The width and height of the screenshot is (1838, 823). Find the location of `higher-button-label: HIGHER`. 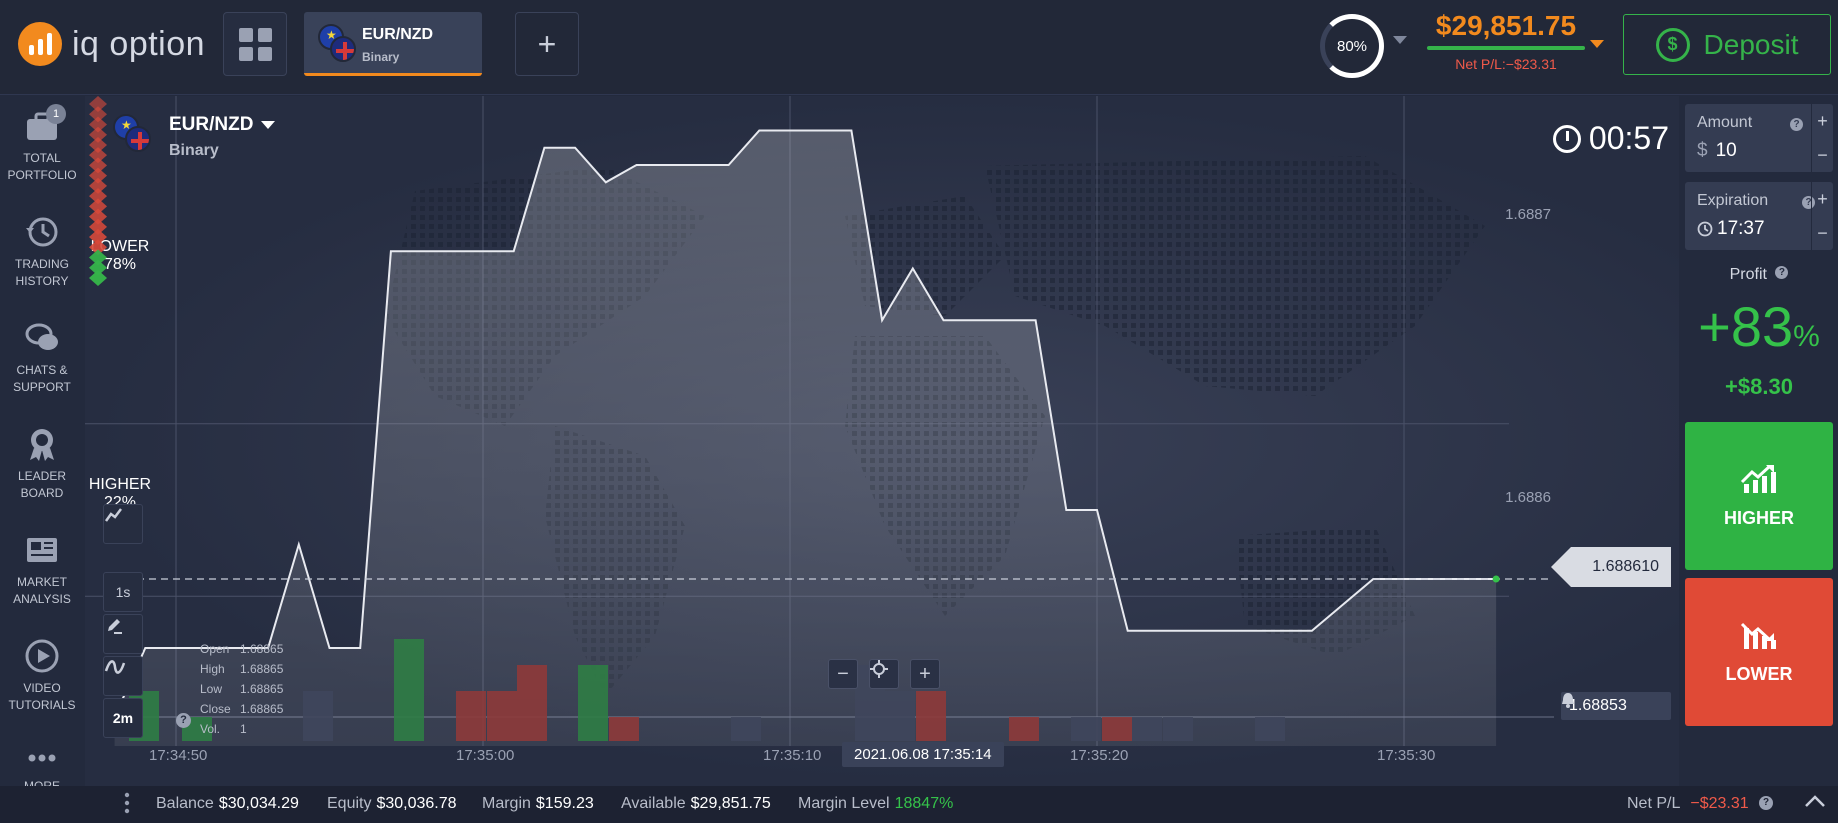

higher-button-label: HIGHER is located at coordinates (1758, 517).